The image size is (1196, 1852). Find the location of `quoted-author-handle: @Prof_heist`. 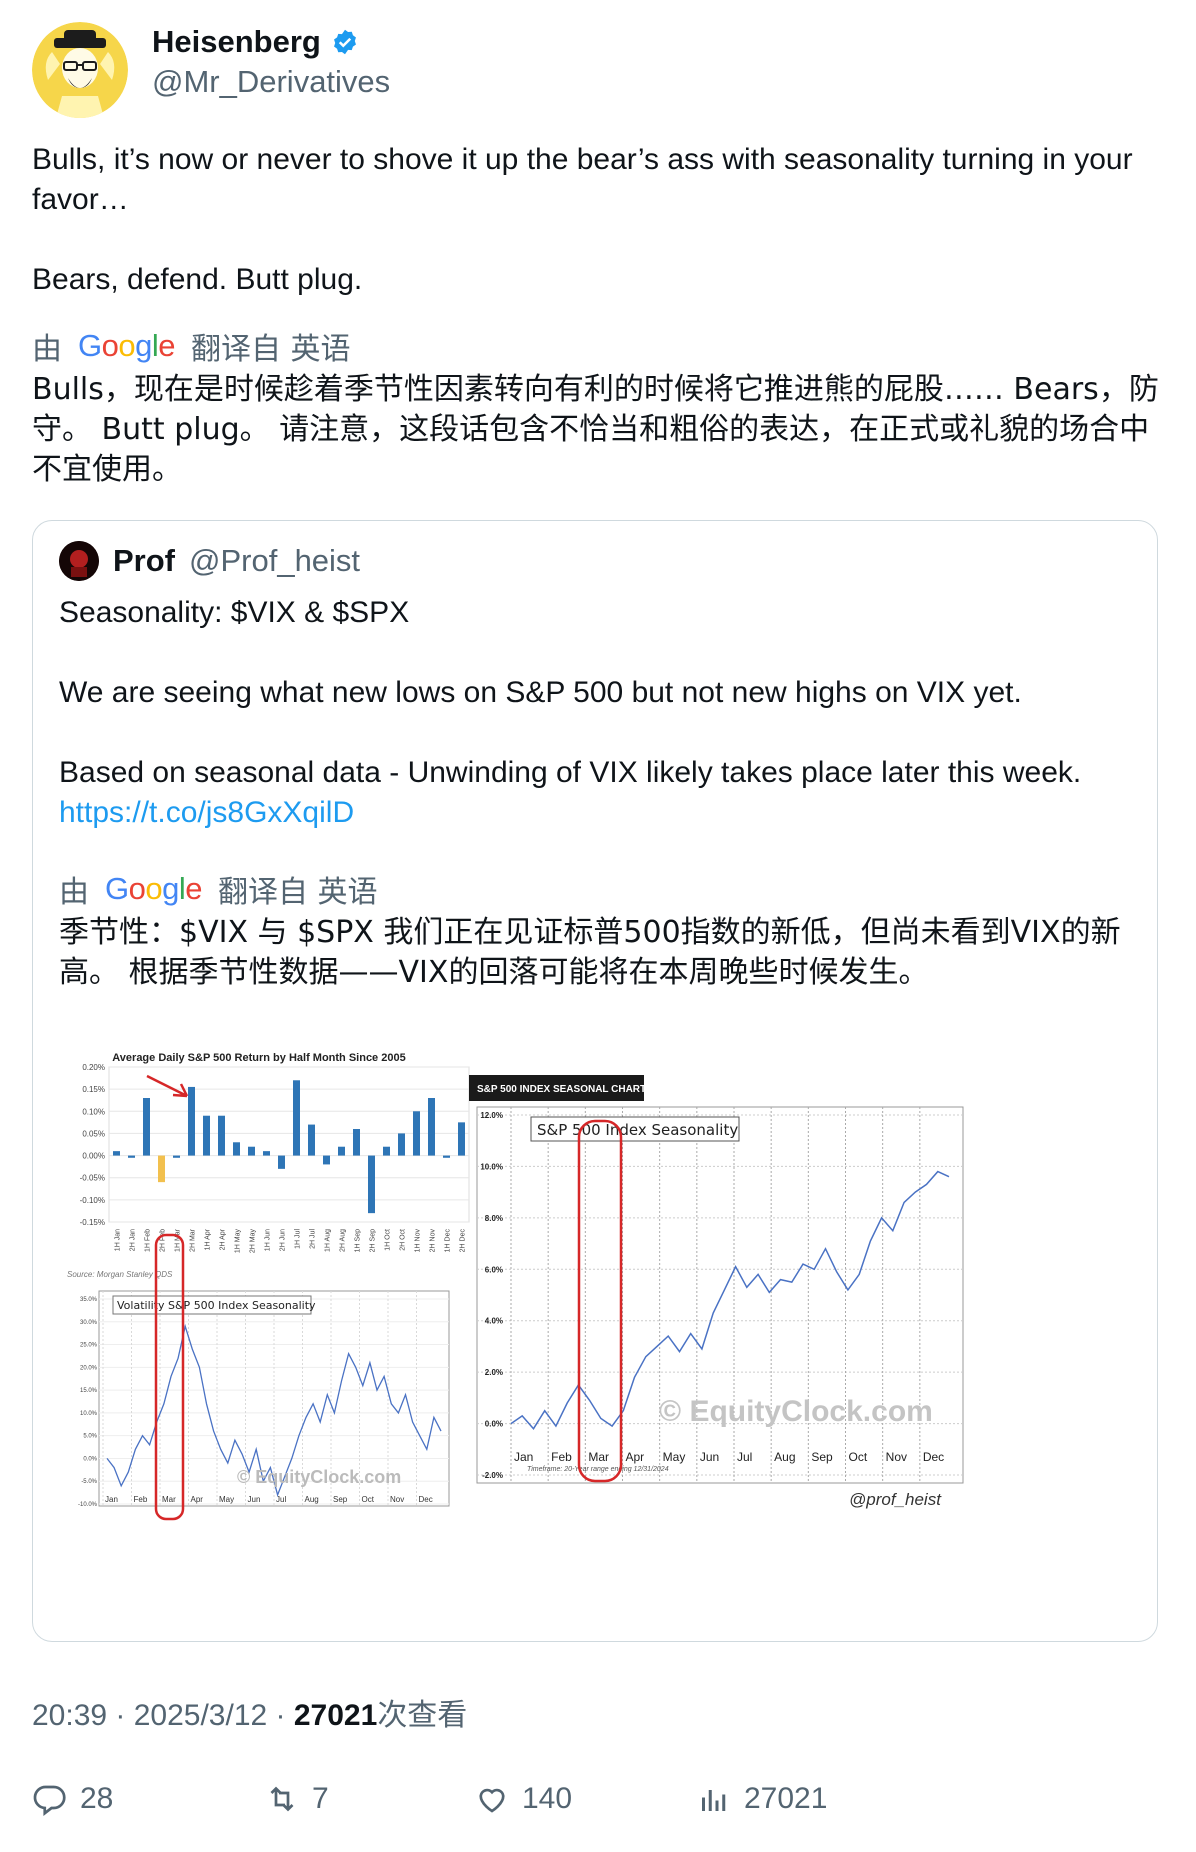

quoted-author-handle: @Prof_heist is located at coordinates (274, 561).